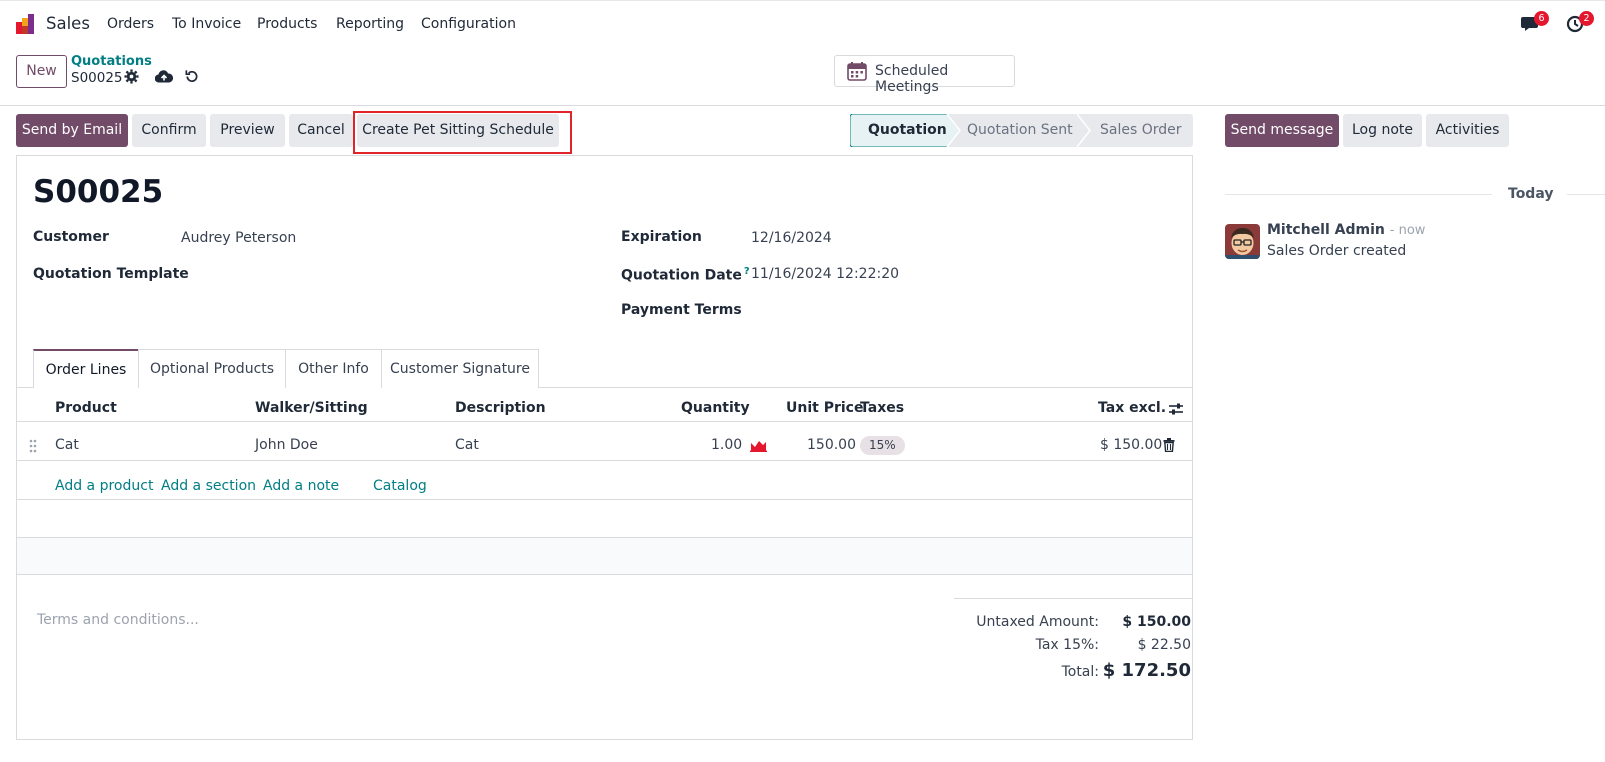 This screenshot has width=1605, height=762. What do you see at coordinates (131, 76) in the screenshot?
I see `gear-icon` at bounding box center [131, 76].